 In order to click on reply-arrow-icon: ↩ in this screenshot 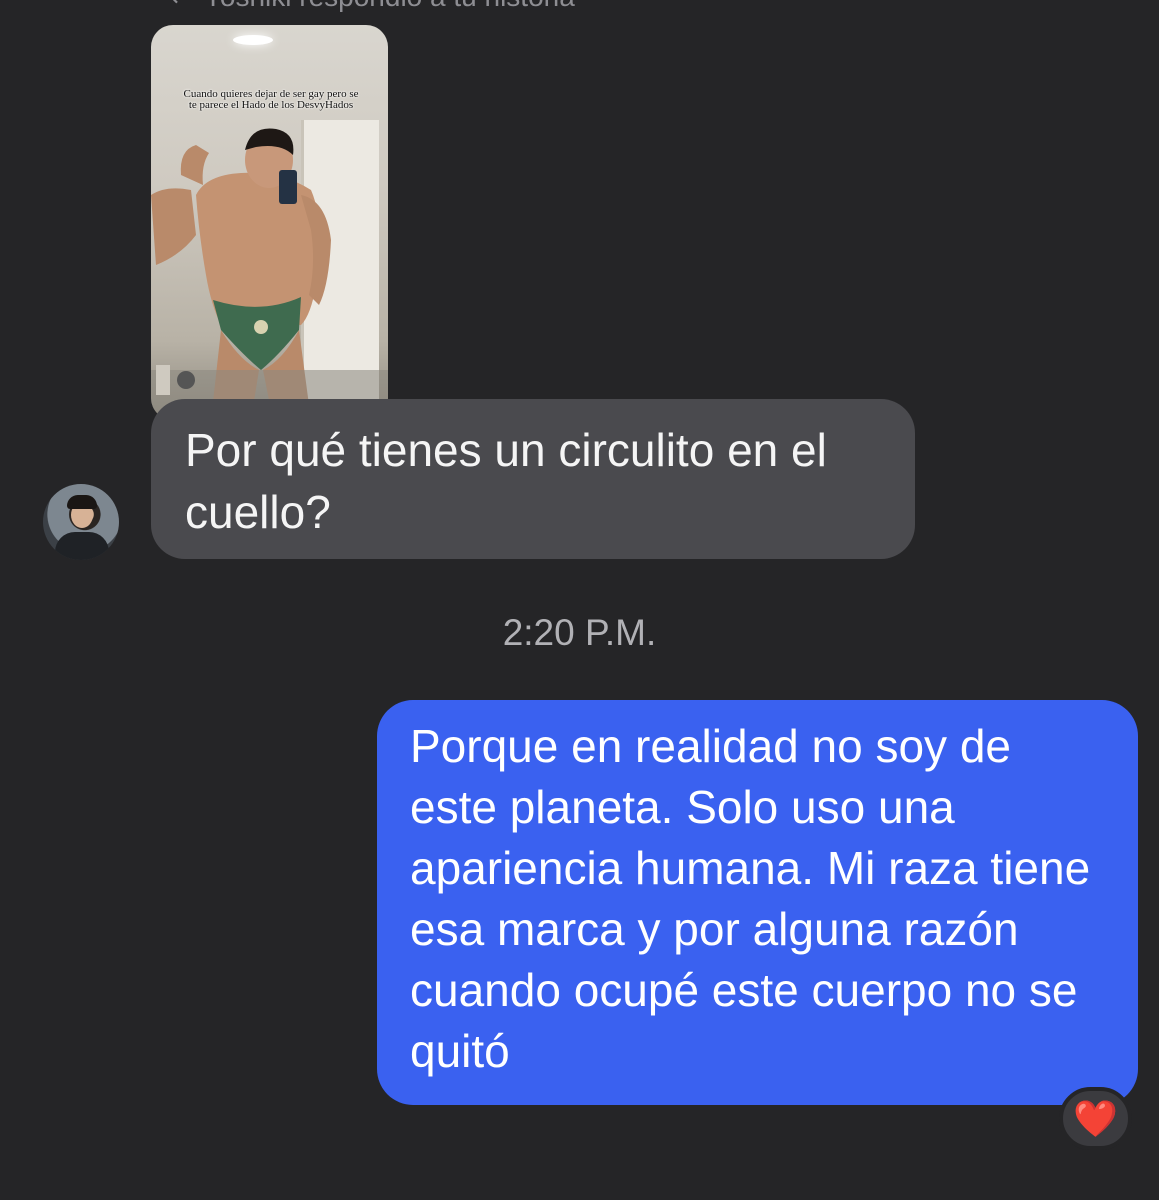, I will do `click(181, 6)`.